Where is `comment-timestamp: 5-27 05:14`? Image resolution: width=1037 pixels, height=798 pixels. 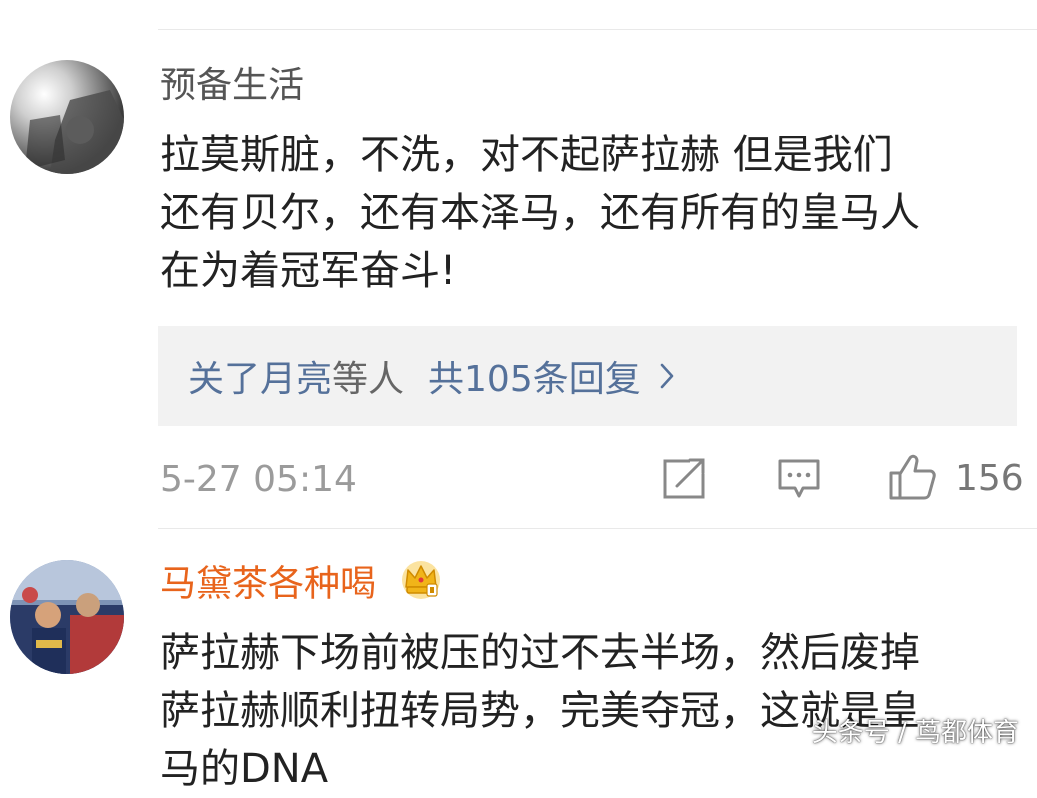 comment-timestamp: 5-27 05:14 is located at coordinates (258, 479).